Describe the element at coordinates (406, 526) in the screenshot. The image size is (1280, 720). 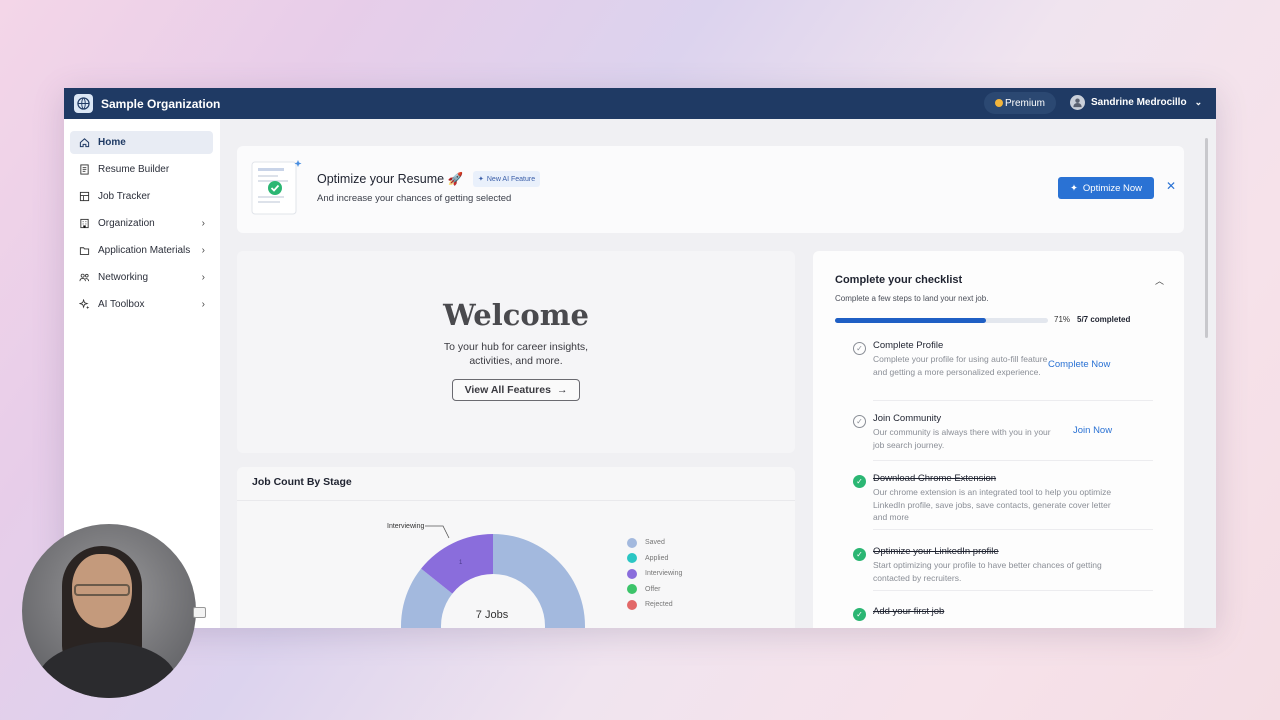
I see `interviewing-callout-label: Interviewing` at that location.